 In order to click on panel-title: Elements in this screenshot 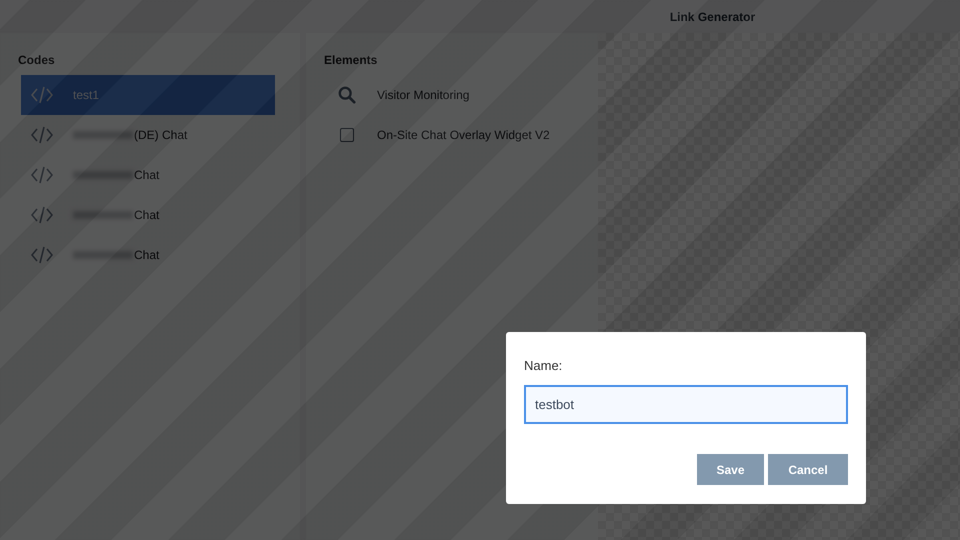, I will do `click(351, 60)`.